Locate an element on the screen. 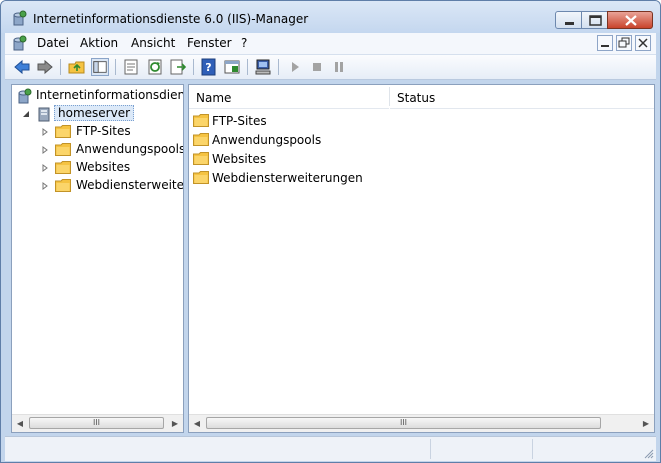 The image size is (661, 463). tree-server: homeserver is located at coordinates (100, 113).